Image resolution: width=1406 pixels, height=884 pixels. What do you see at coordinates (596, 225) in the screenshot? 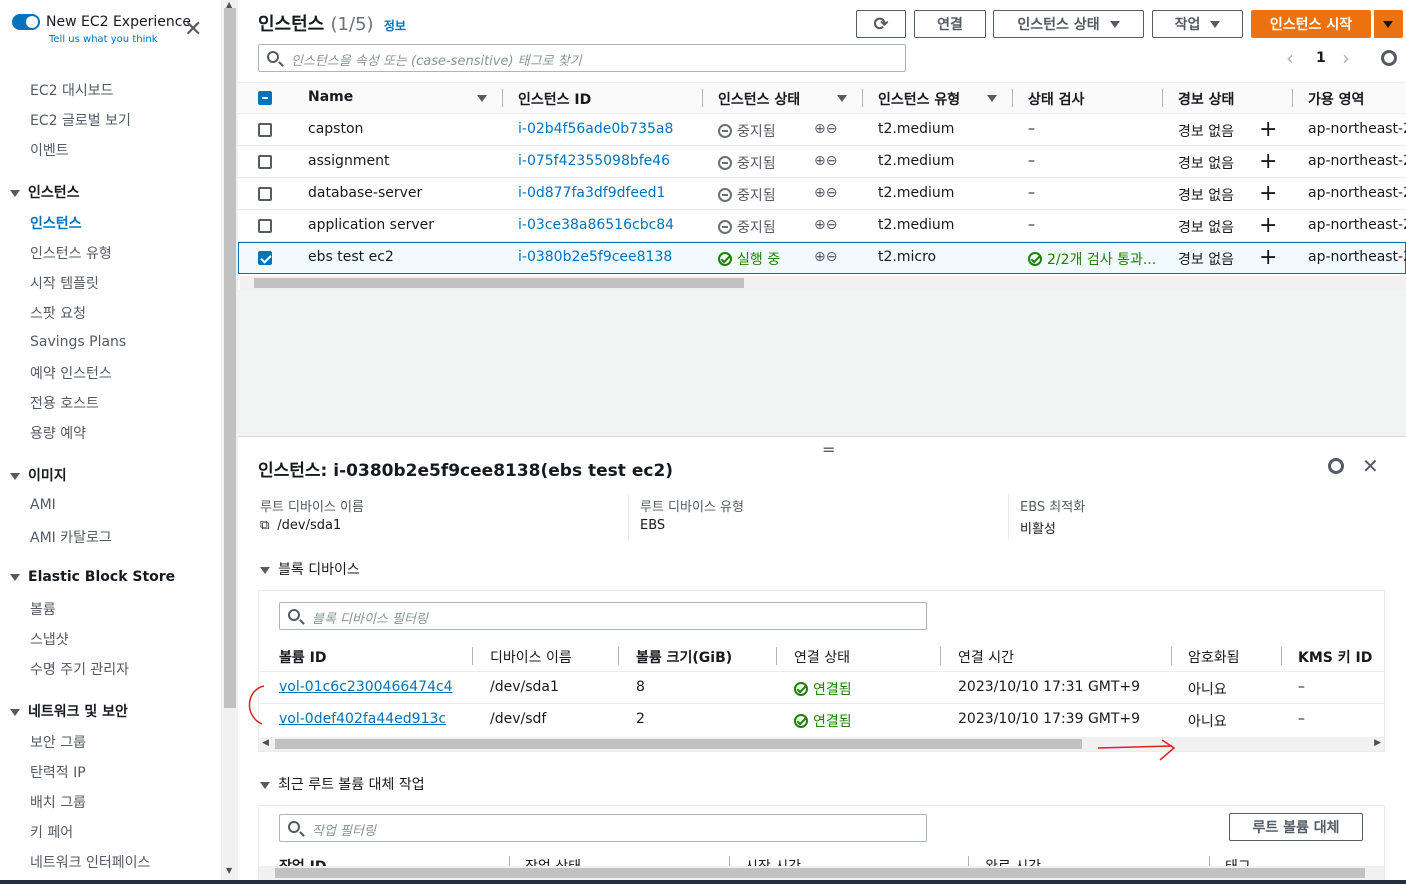
I see `instance-id-link: i-03ce38a86516cbc84` at bounding box center [596, 225].